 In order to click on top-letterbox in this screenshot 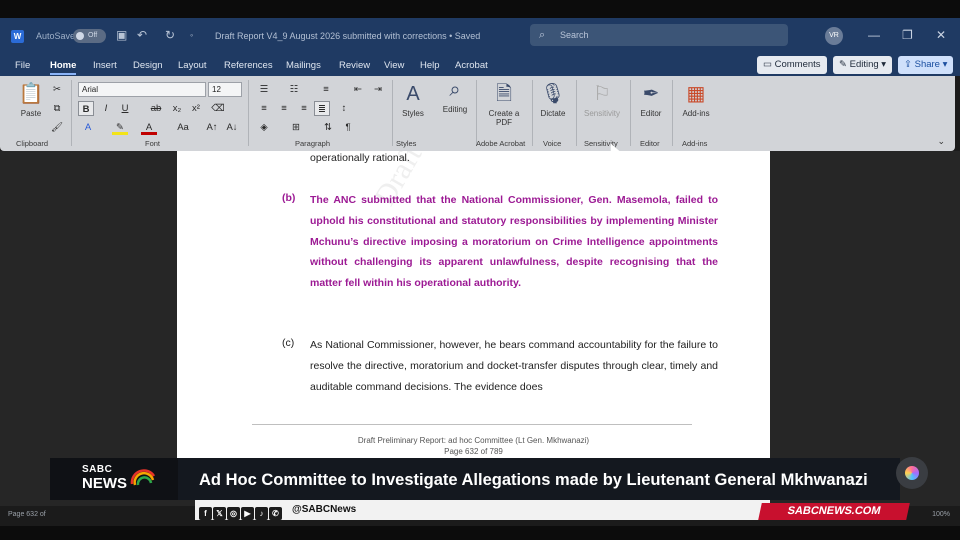, I will do `click(480, 9)`.